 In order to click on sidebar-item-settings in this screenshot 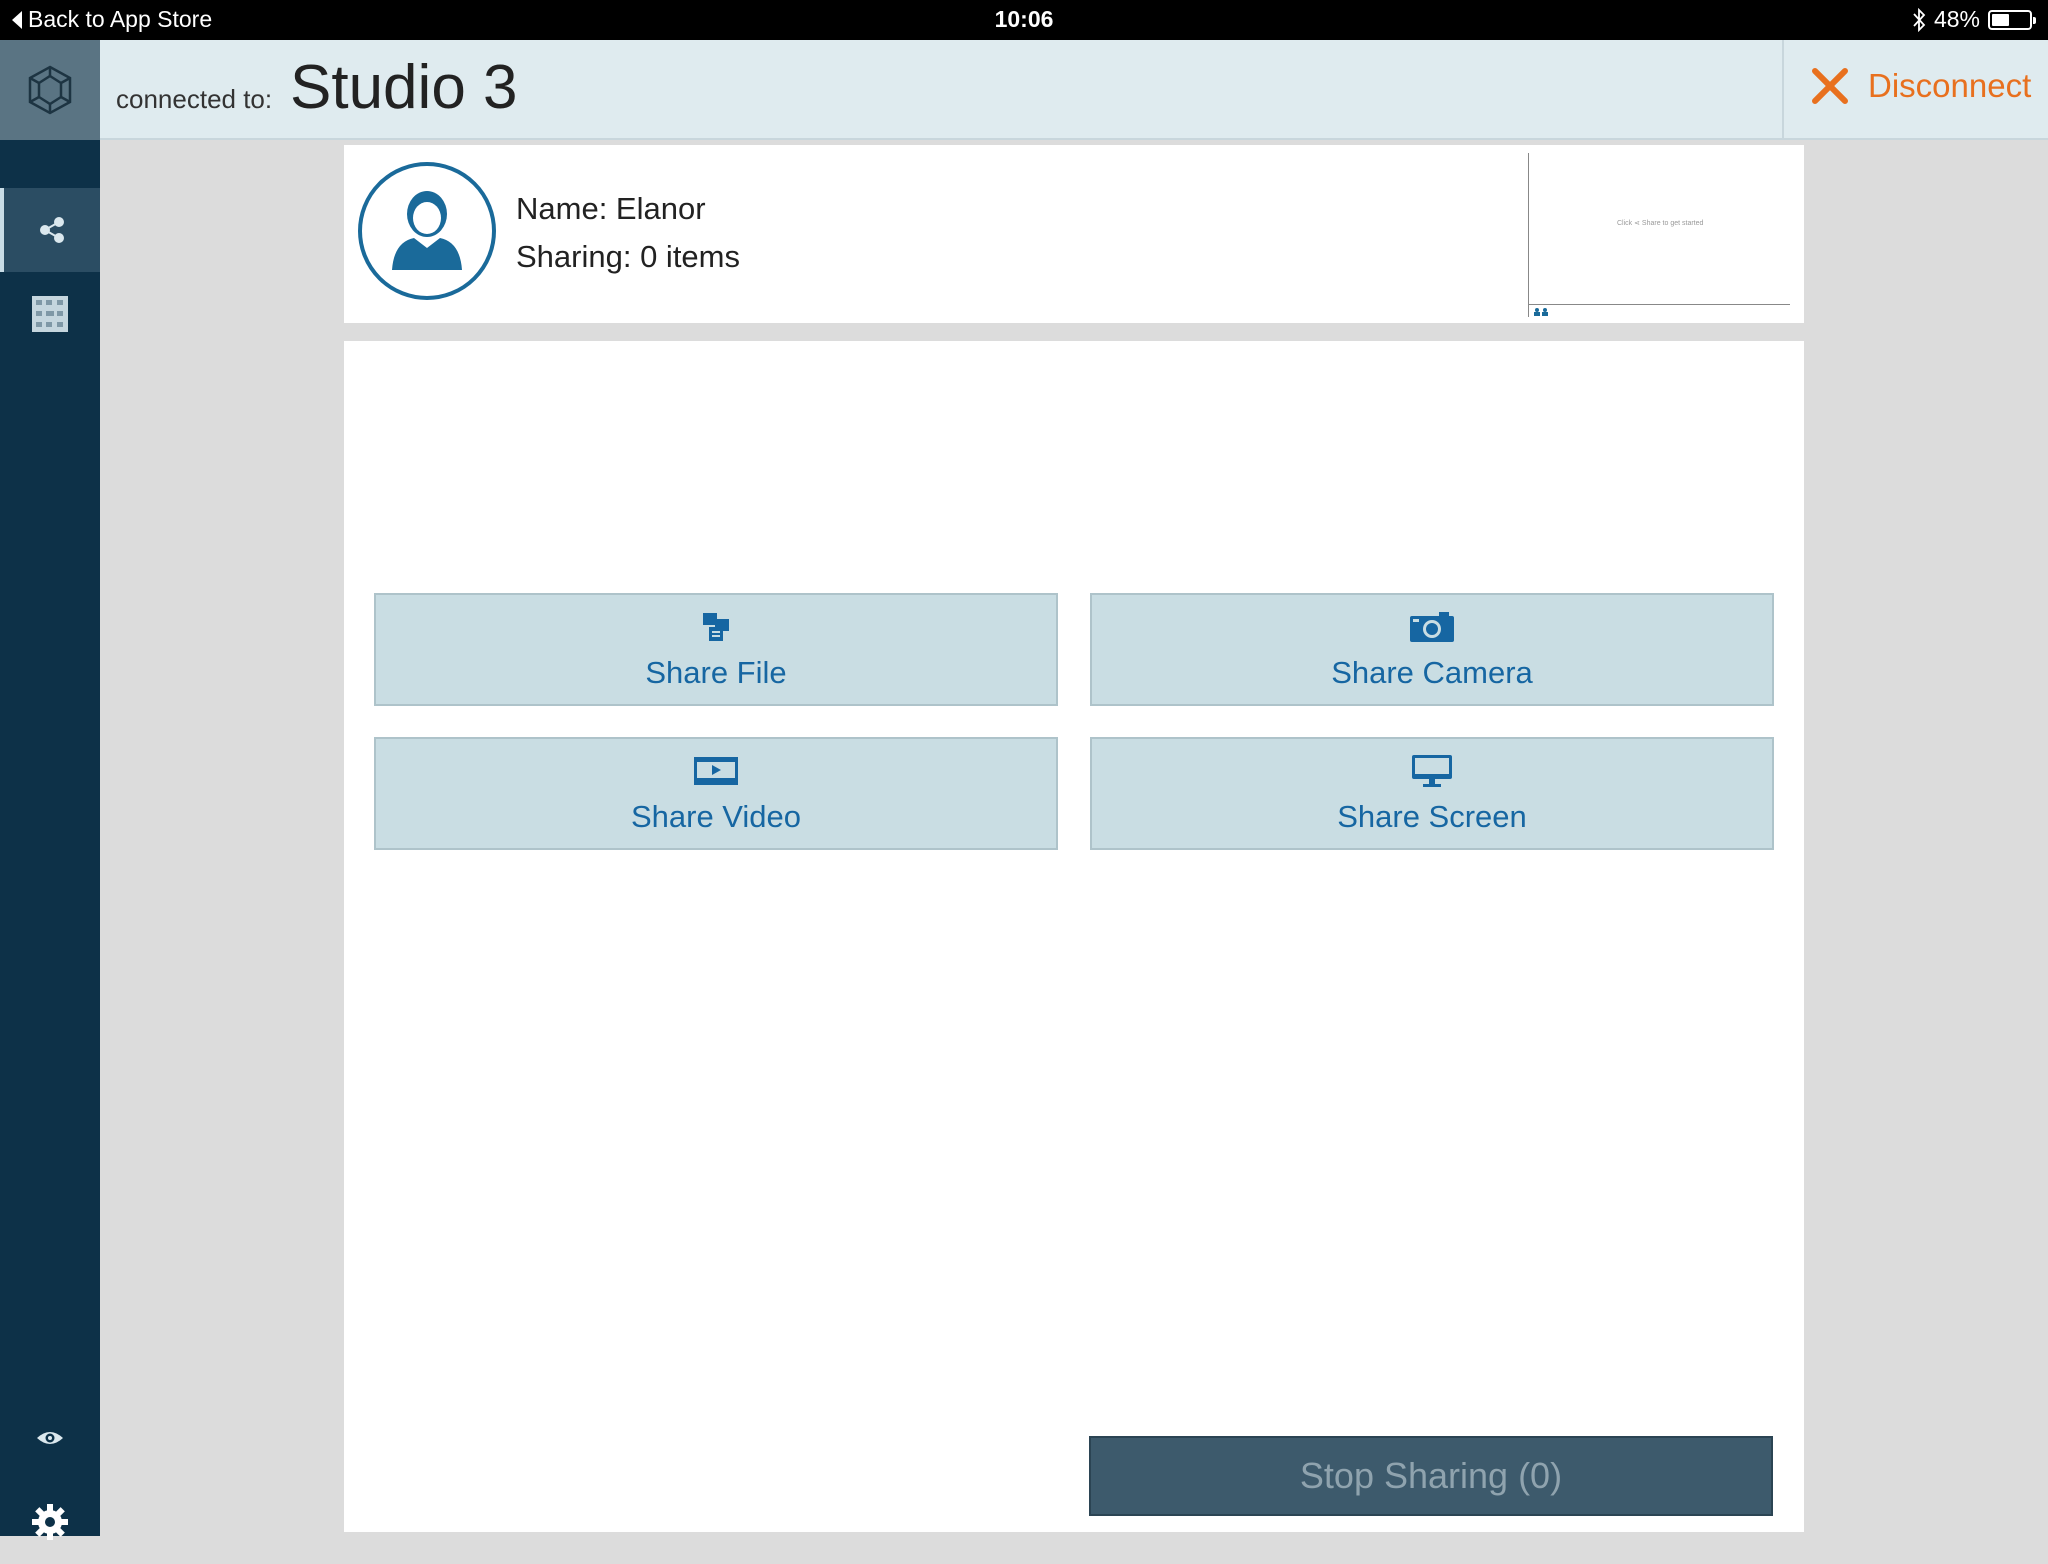, I will do `click(50, 1522)`.